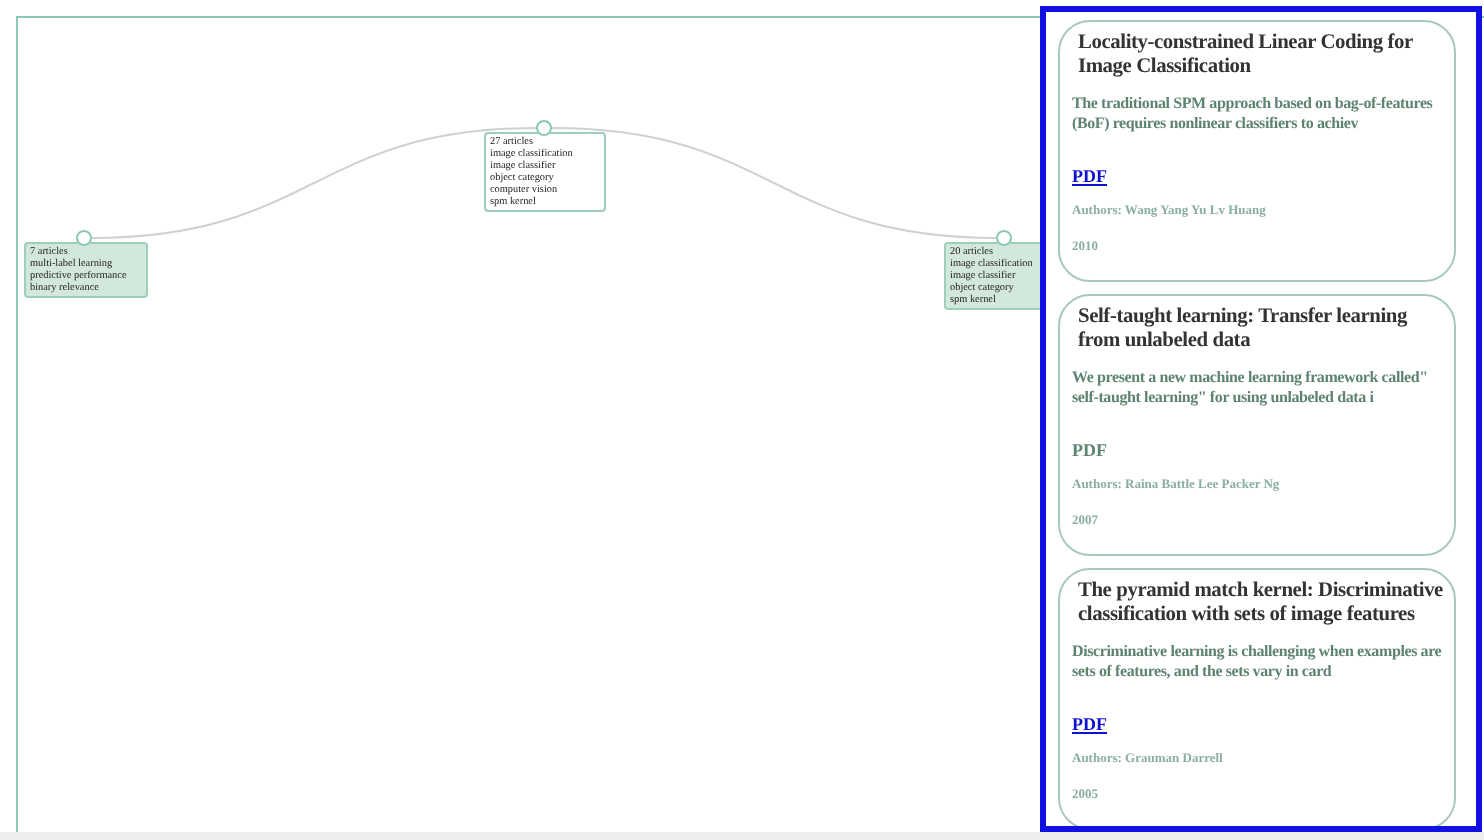 Image resolution: width=1484 pixels, height=840 pixels. Describe the element at coordinates (1089, 450) in the screenshot. I see `pdf-label: PDF` at that location.